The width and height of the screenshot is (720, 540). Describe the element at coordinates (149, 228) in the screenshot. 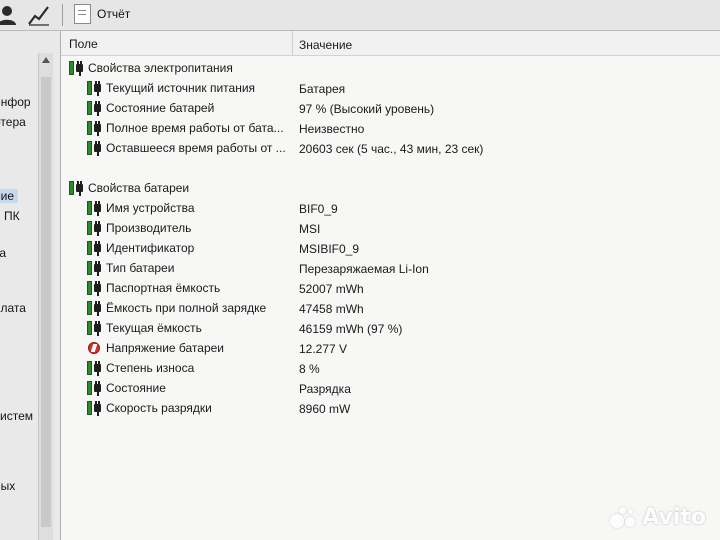

I see `field-name: Производитель` at that location.